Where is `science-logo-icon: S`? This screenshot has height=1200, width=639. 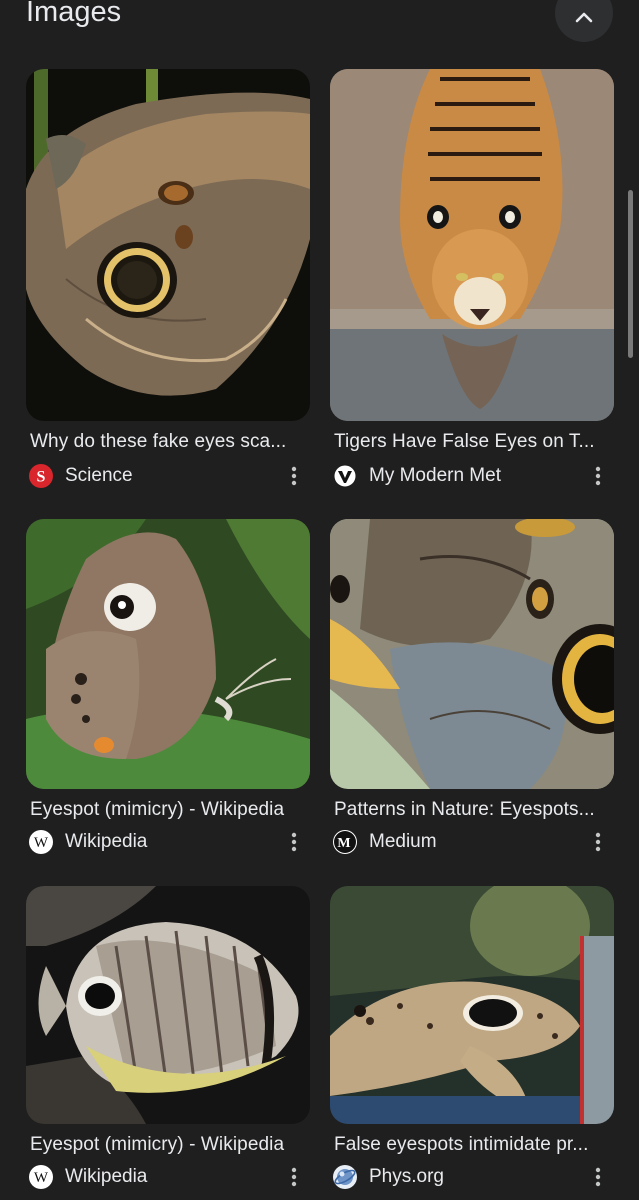 science-logo-icon: S is located at coordinates (41, 476).